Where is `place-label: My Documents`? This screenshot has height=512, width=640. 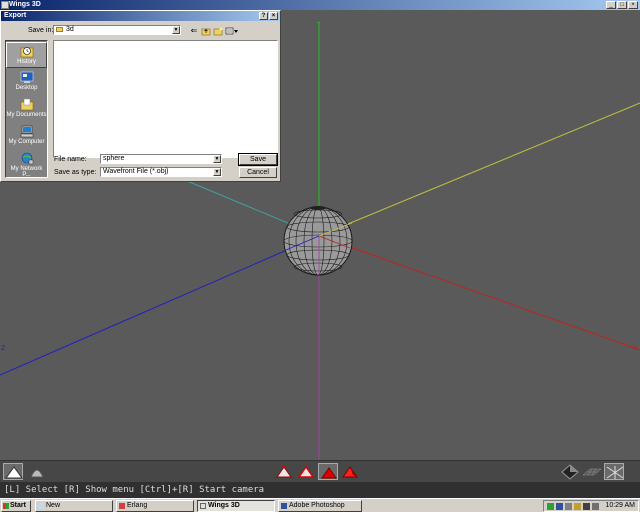 place-label: My Documents is located at coordinates (26, 115).